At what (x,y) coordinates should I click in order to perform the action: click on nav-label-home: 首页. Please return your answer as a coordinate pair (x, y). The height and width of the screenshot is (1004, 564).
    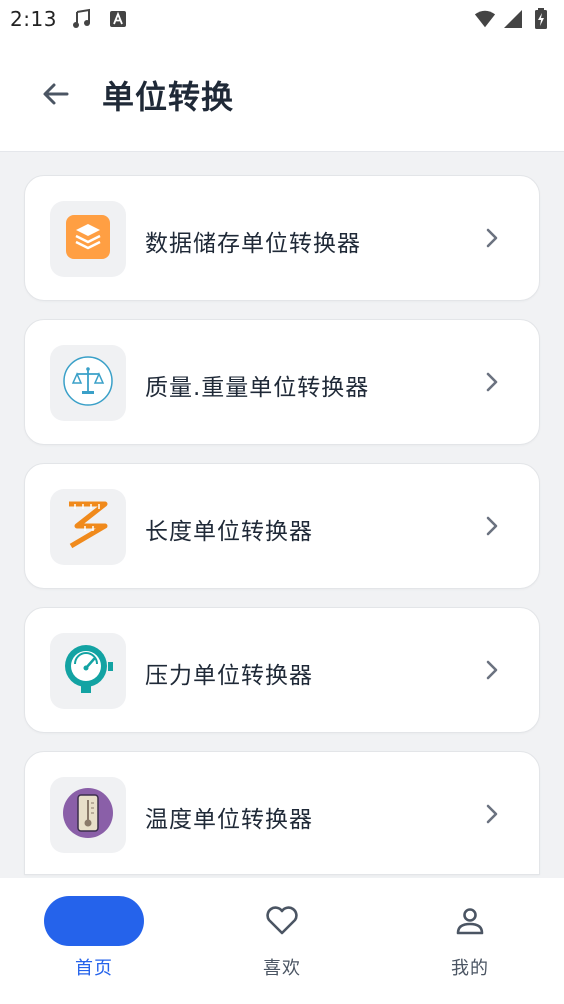
    Looking at the image, I should click on (94, 968).